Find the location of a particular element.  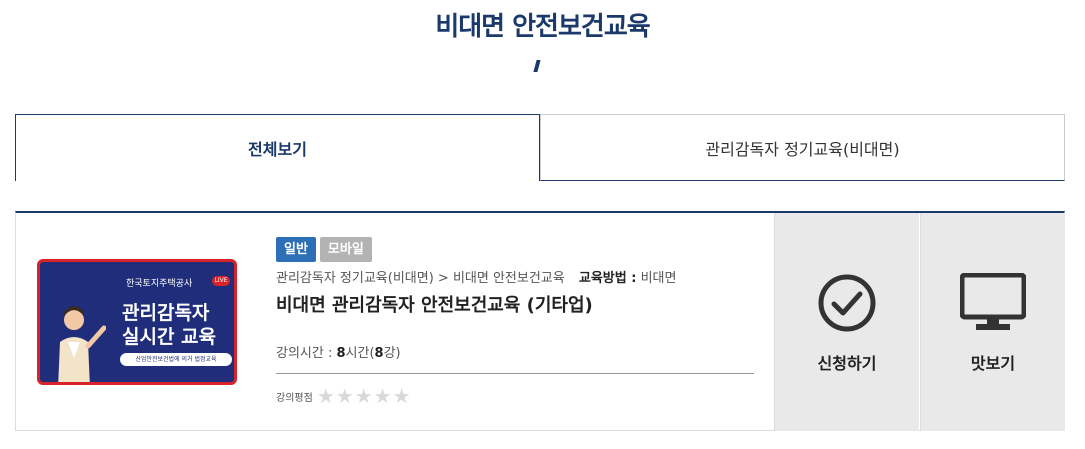

duration-lessons: 8 is located at coordinates (379, 353).